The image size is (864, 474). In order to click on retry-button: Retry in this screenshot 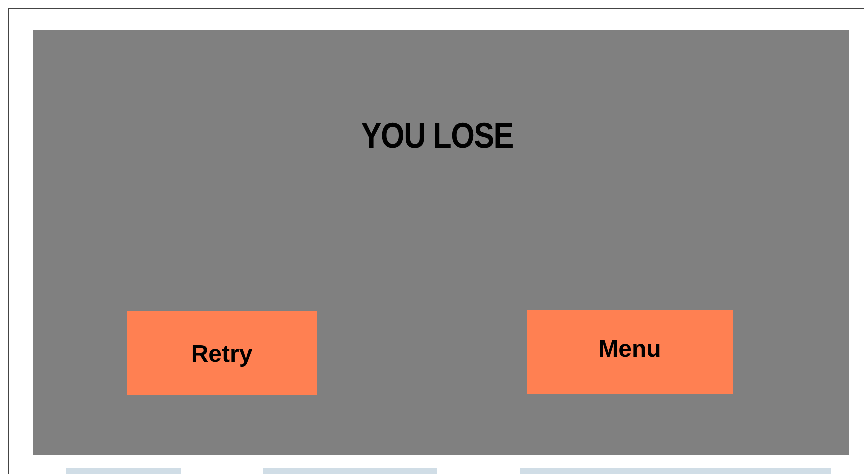, I will do `click(222, 353)`.